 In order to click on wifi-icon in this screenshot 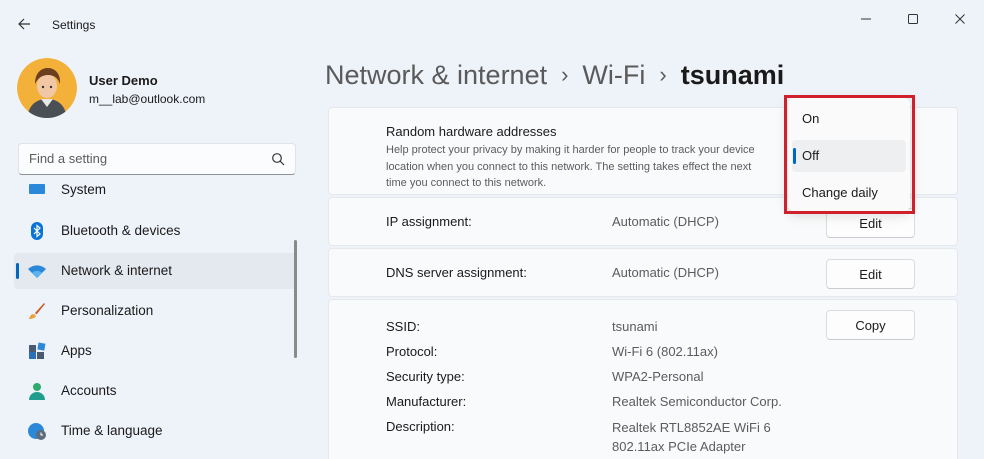, I will do `click(37, 271)`.